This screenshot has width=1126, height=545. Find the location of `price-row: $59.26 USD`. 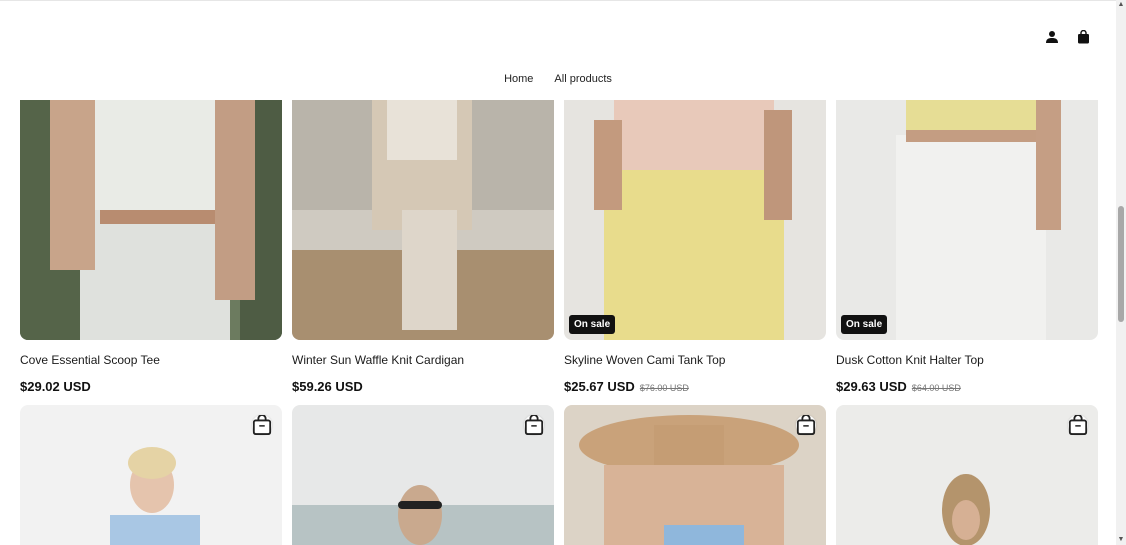

price-row: $59.26 USD is located at coordinates (327, 386).